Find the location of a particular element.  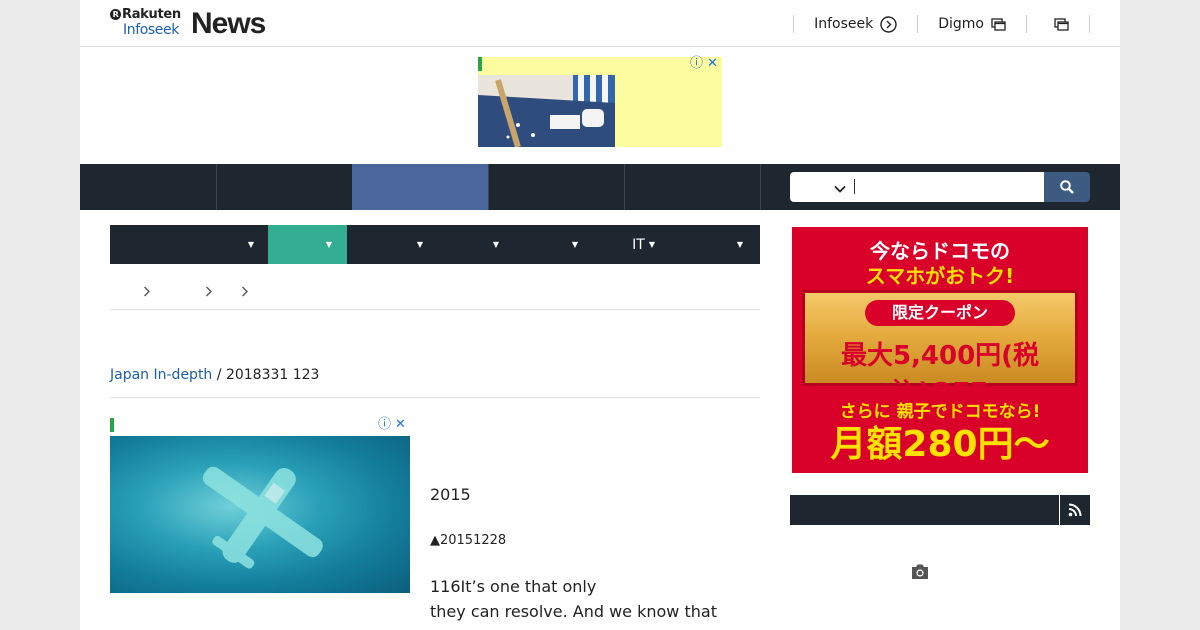

category-bar: ▼ ▼ ▼ ▼ ▼ IT ▼ ▼ is located at coordinates (435, 244).